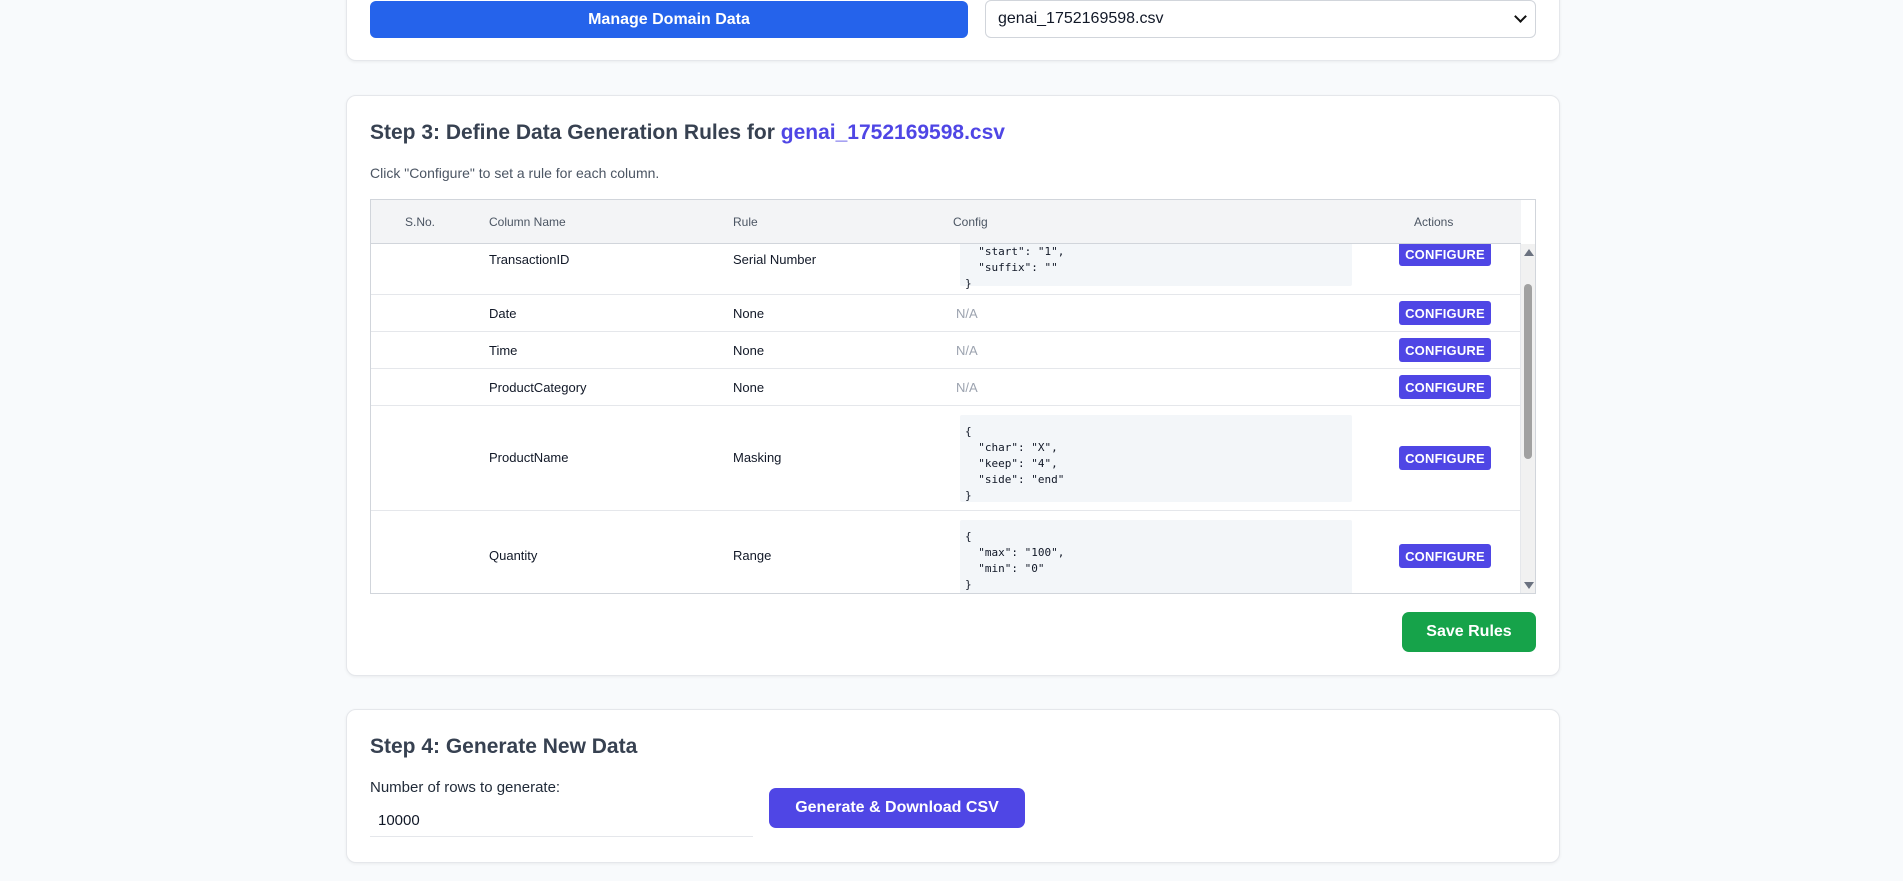 This screenshot has width=1903, height=881. What do you see at coordinates (529, 259) in the screenshot?
I see `column-name: TransactionID` at bounding box center [529, 259].